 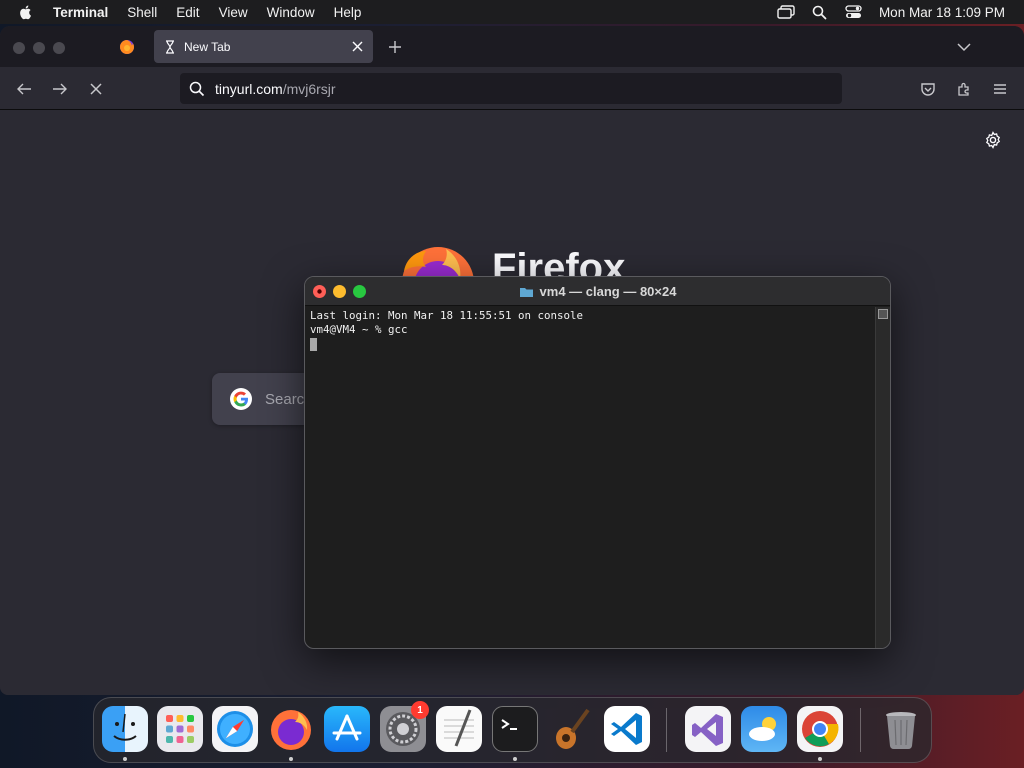 I want to click on finder-icon, so click(x=125, y=729).